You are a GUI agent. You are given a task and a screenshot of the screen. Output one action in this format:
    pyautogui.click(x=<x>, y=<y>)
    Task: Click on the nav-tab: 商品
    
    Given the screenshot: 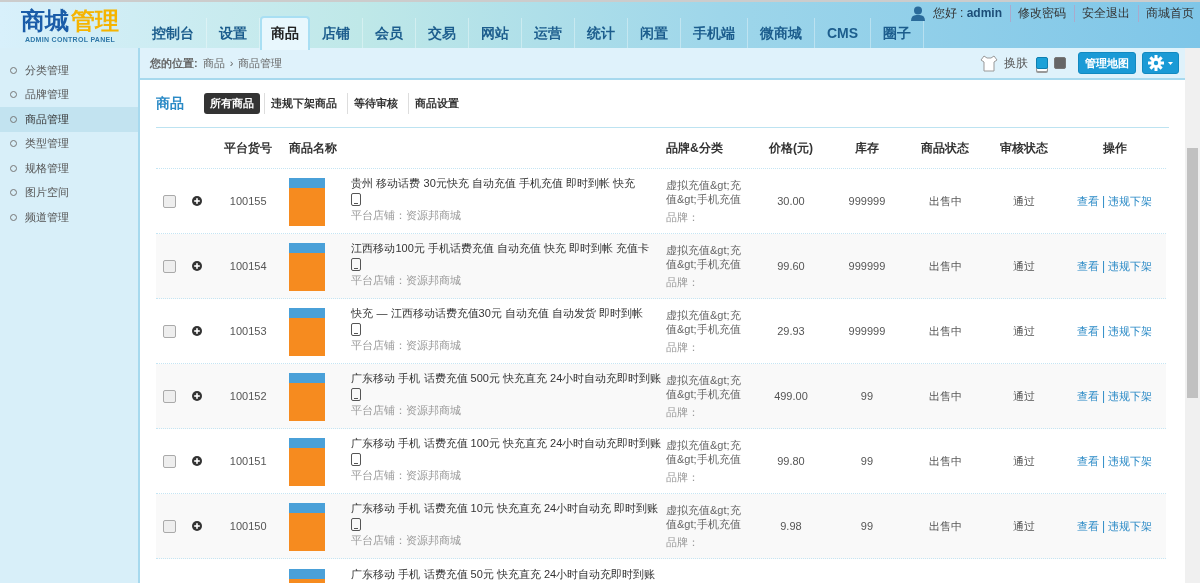 What is the action you would take?
    pyautogui.click(x=285, y=33)
    